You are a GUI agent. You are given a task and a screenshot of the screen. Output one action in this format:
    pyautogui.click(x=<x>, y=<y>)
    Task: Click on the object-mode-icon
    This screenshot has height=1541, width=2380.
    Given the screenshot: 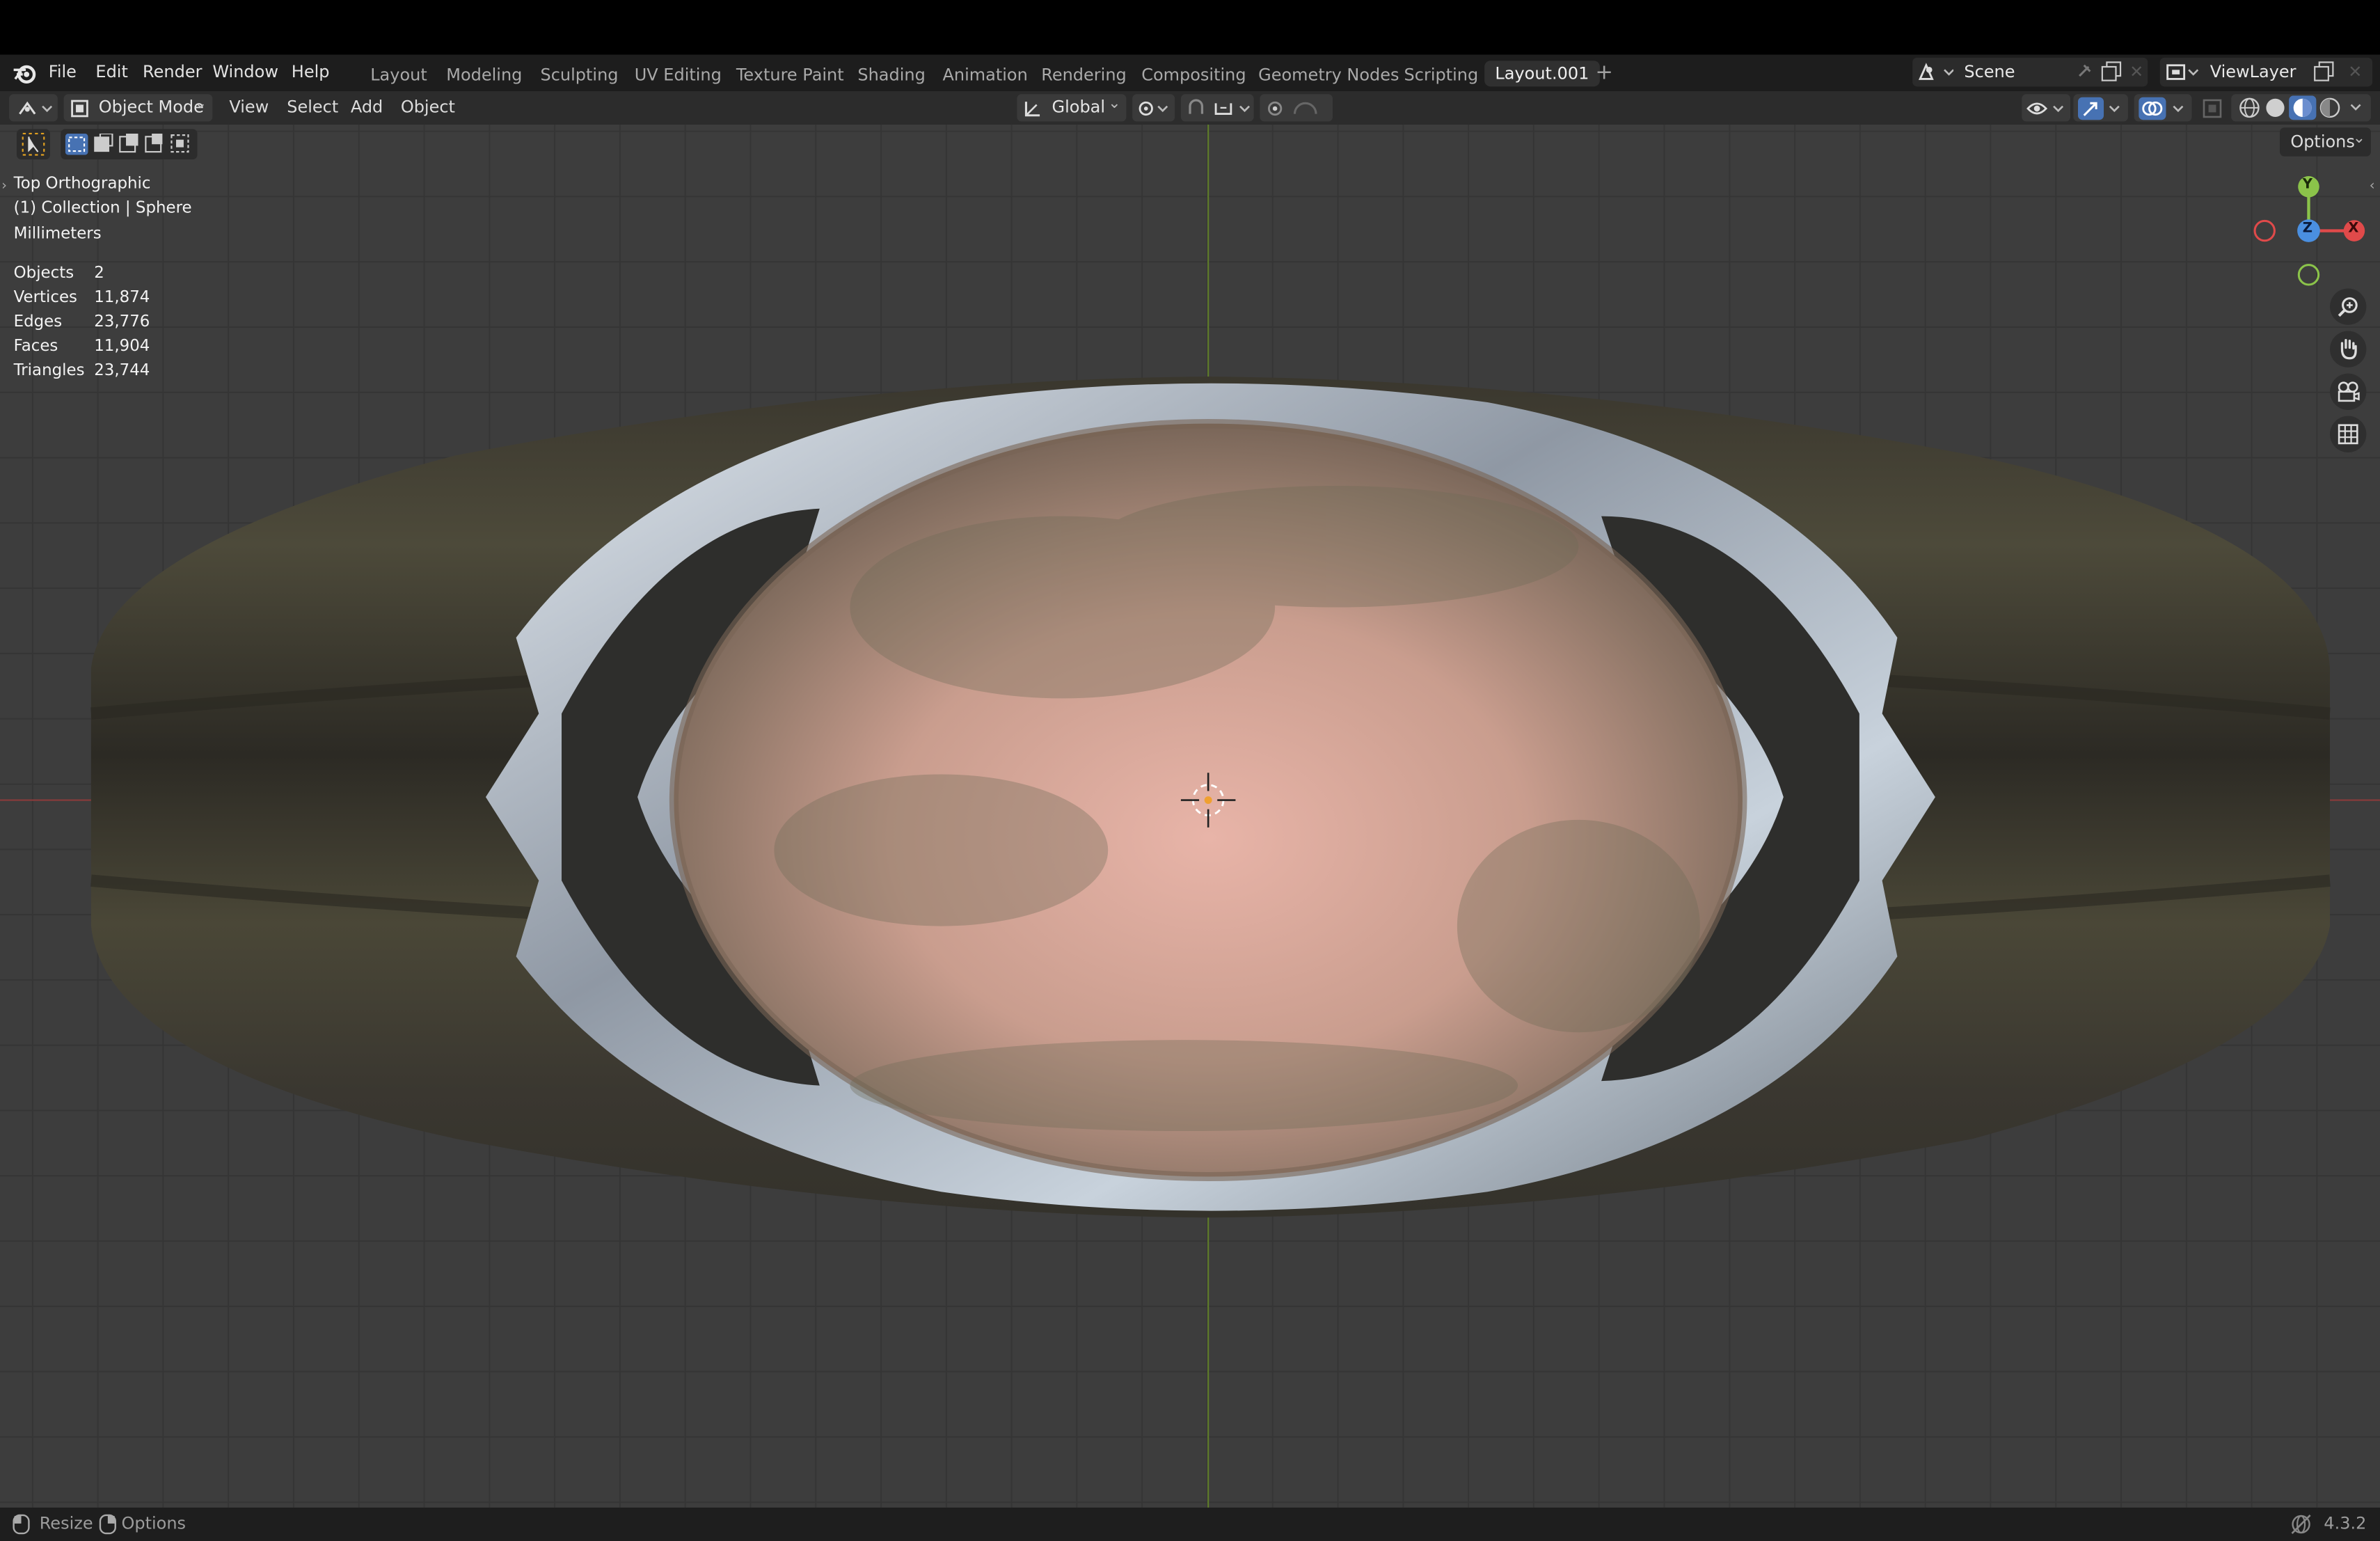 What is the action you would take?
    pyautogui.click(x=79, y=109)
    